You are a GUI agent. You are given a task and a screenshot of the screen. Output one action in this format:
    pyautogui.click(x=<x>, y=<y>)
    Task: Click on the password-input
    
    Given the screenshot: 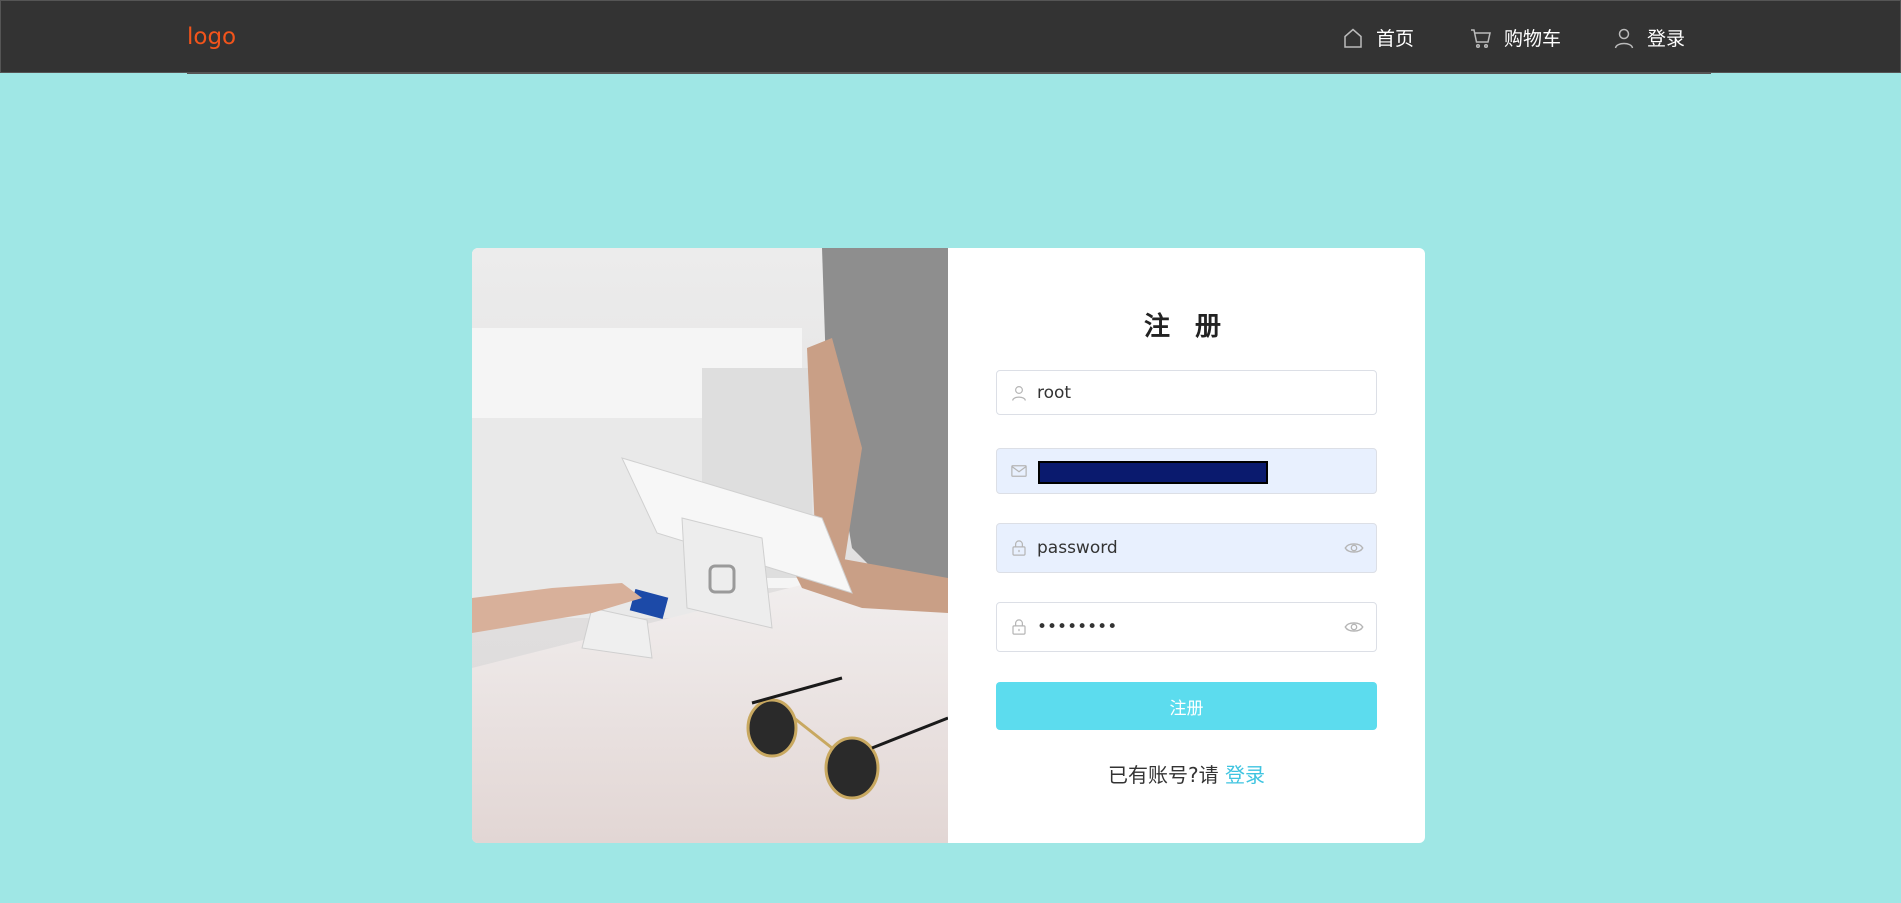 What is the action you would take?
    pyautogui.click(x=1190, y=548)
    